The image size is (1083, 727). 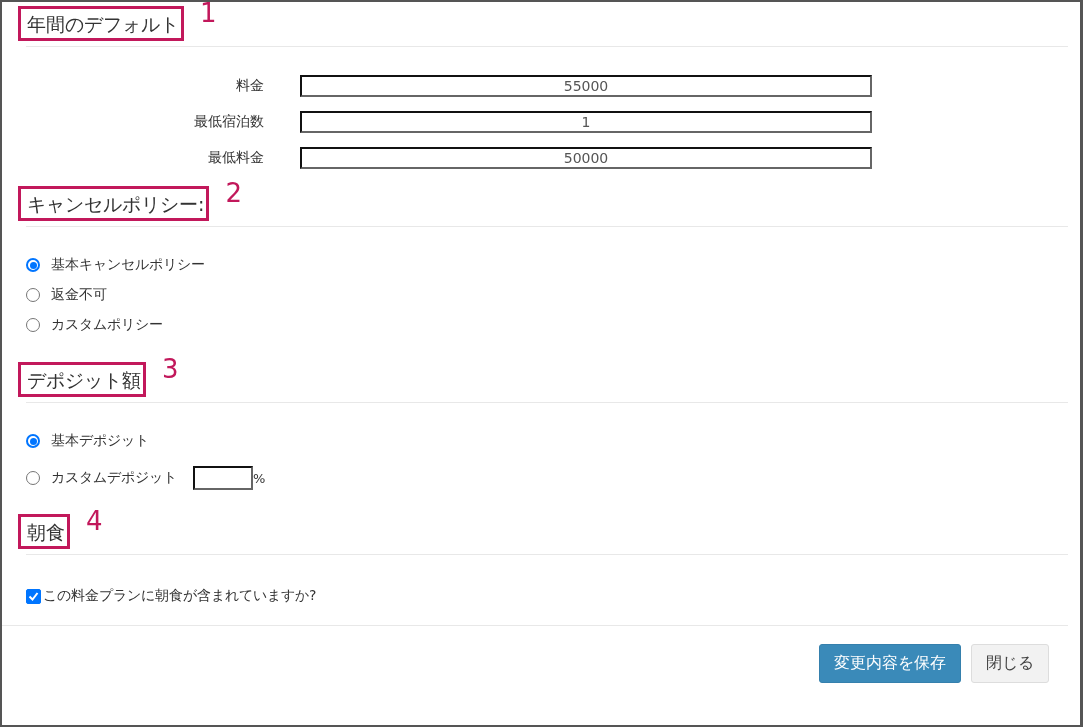 What do you see at coordinates (586, 158) in the screenshot?
I see `input-field: 50000` at bounding box center [586, 158].